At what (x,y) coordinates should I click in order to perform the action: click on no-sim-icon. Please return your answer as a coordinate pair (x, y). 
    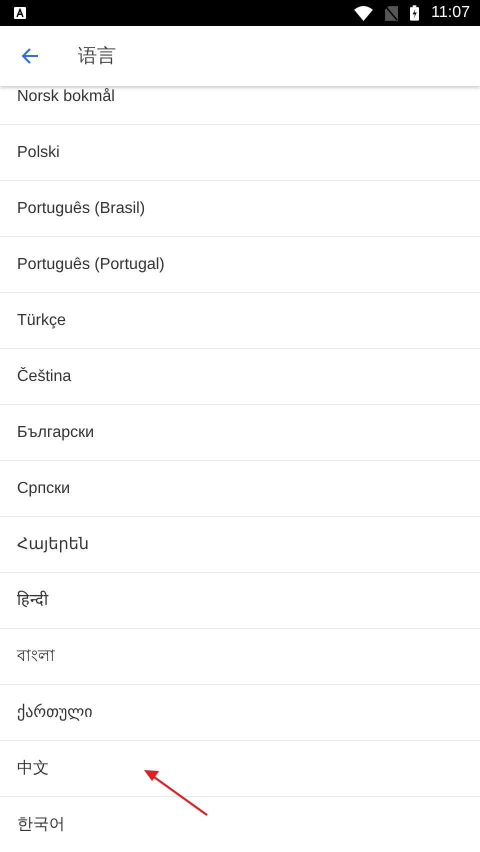
    Looking at the image, I should click on (391, 13).